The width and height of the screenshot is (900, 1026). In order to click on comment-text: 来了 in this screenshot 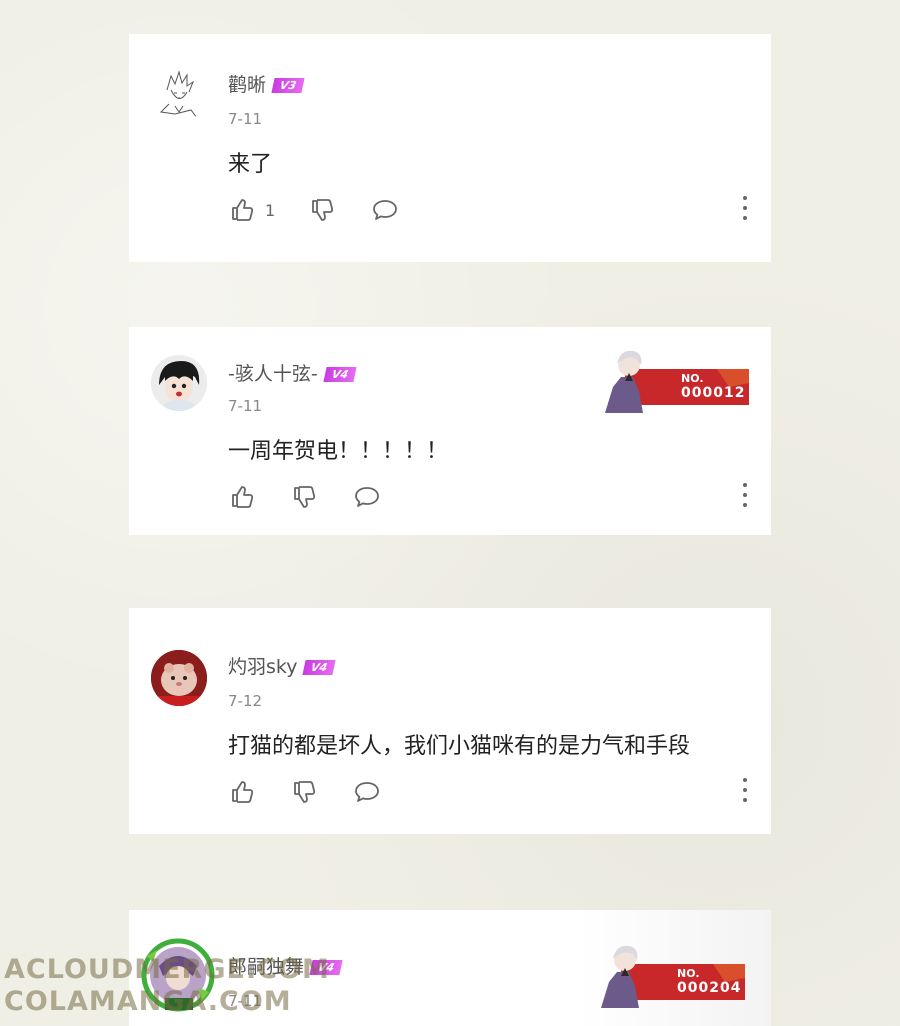, I will do `click(250, 164)`.